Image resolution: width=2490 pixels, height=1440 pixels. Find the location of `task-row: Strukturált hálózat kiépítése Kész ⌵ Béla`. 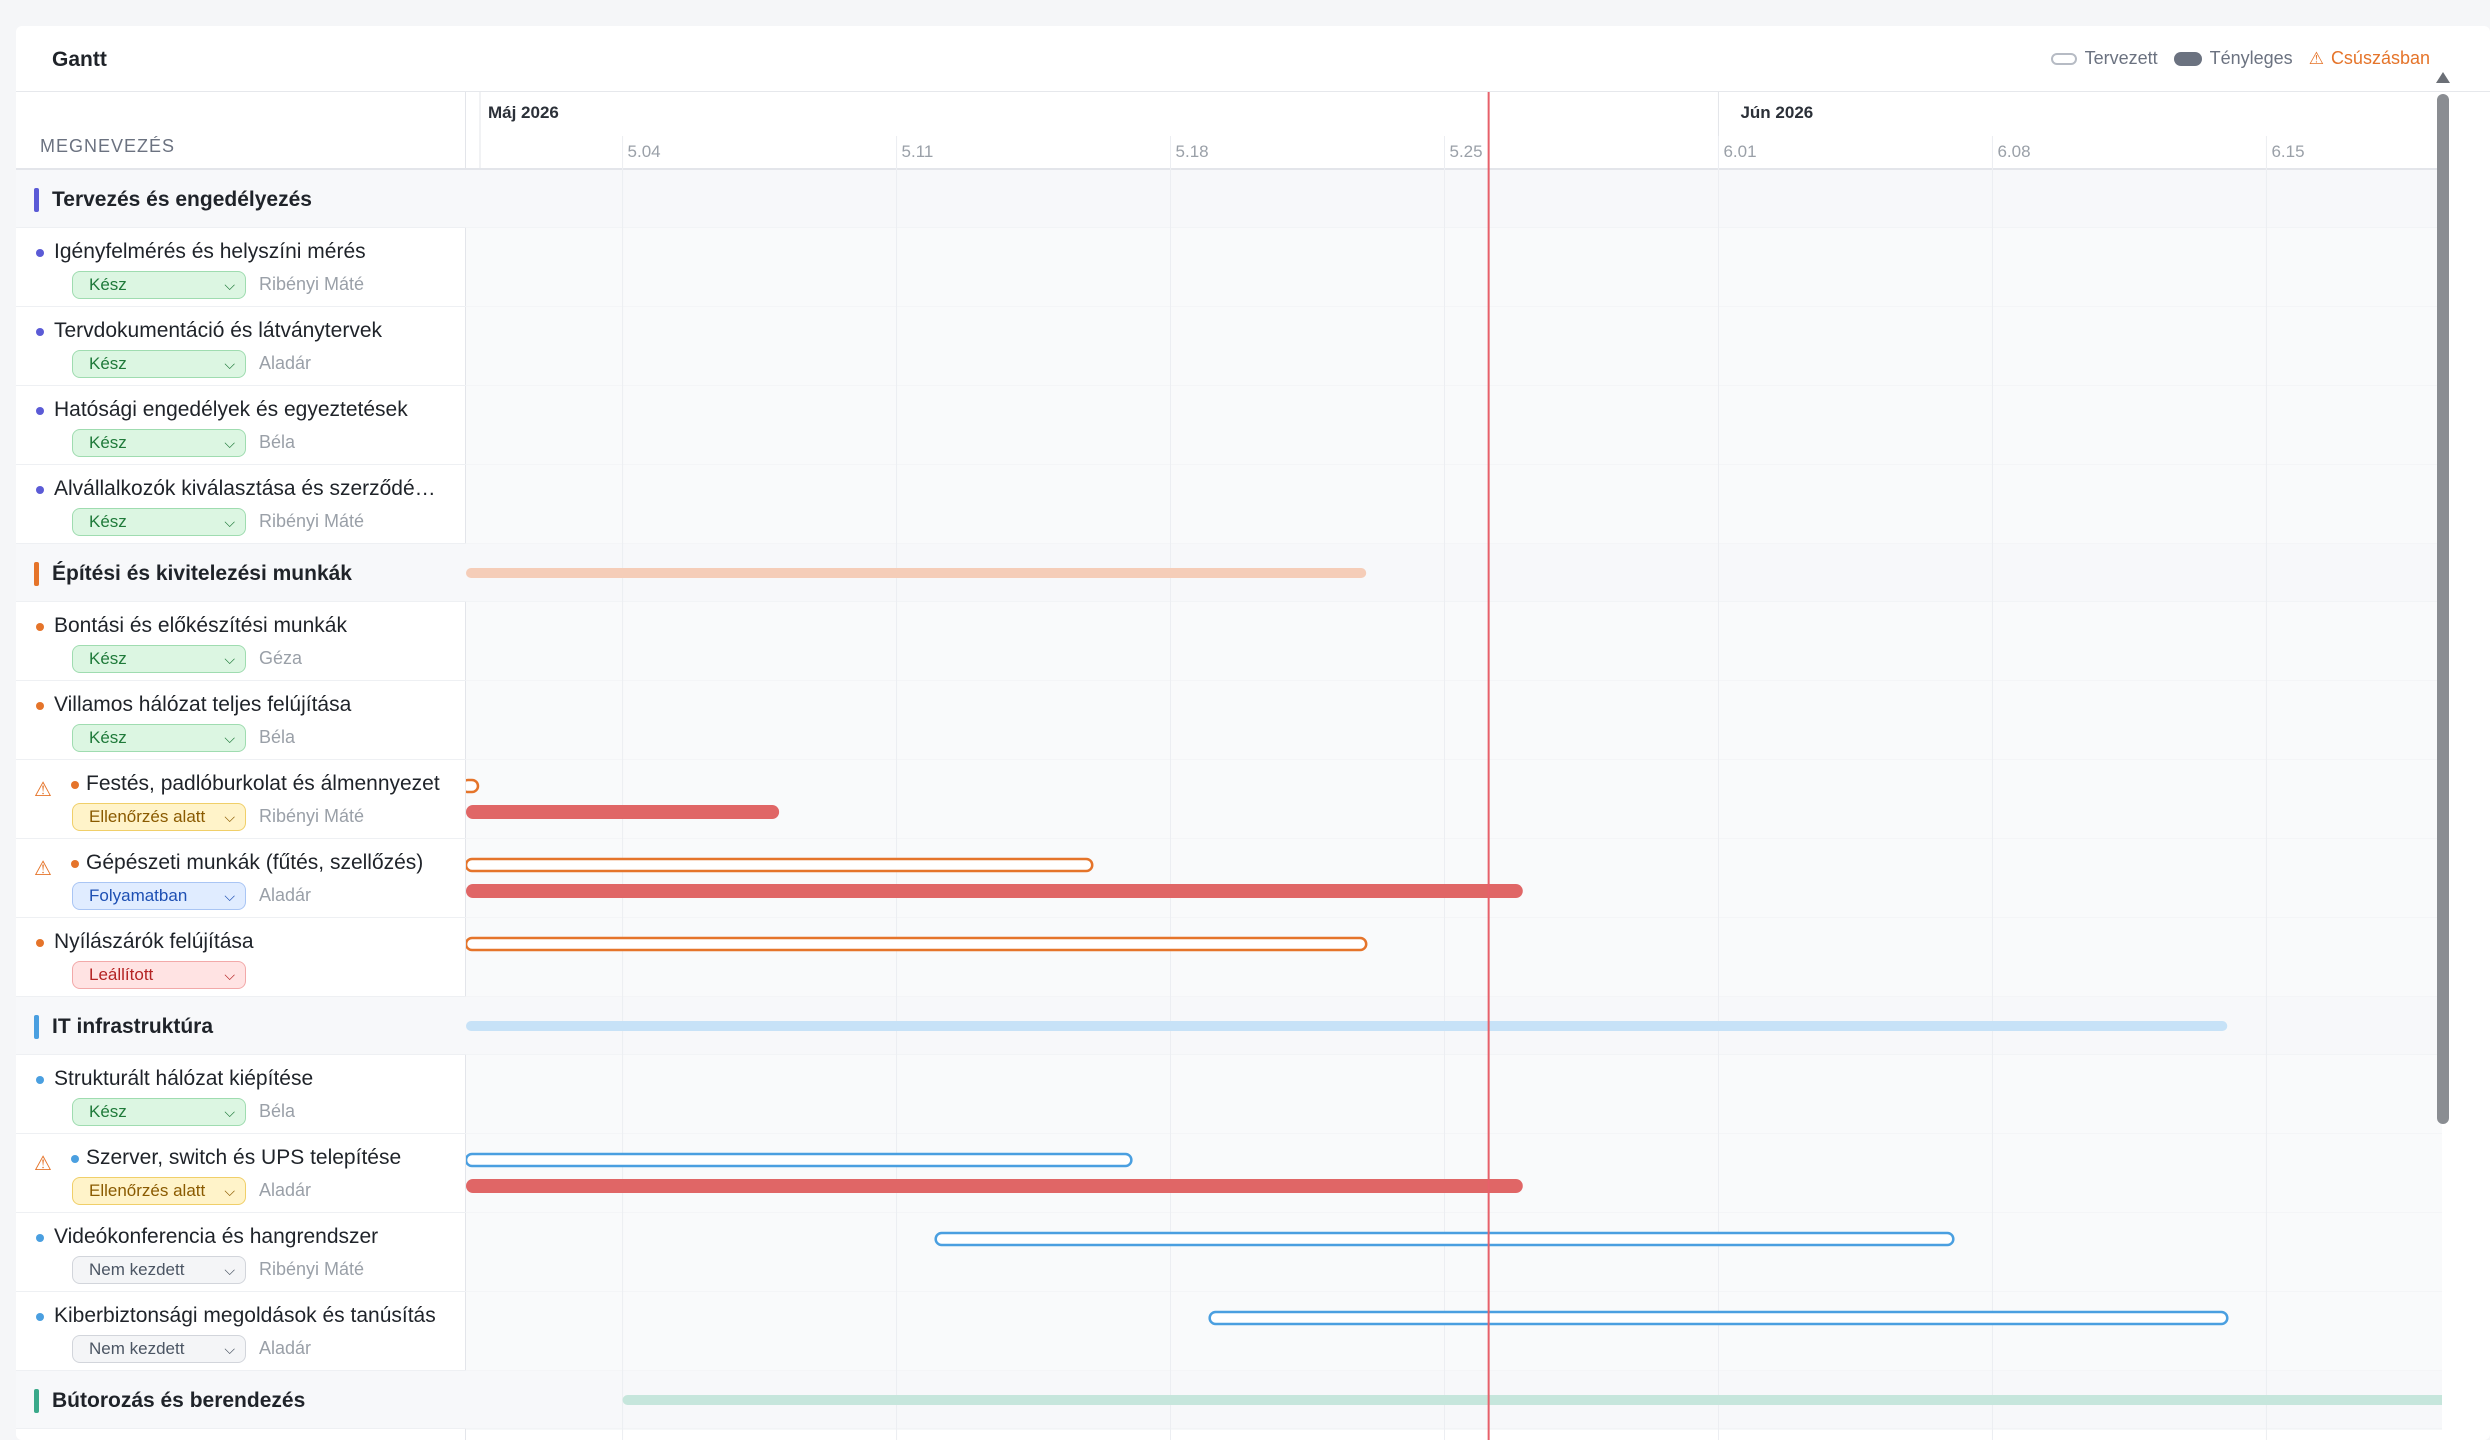

task-row: Strukturált hálózat kiépítése Kész ⌵ Béla is located at coordinates (241, 1094).